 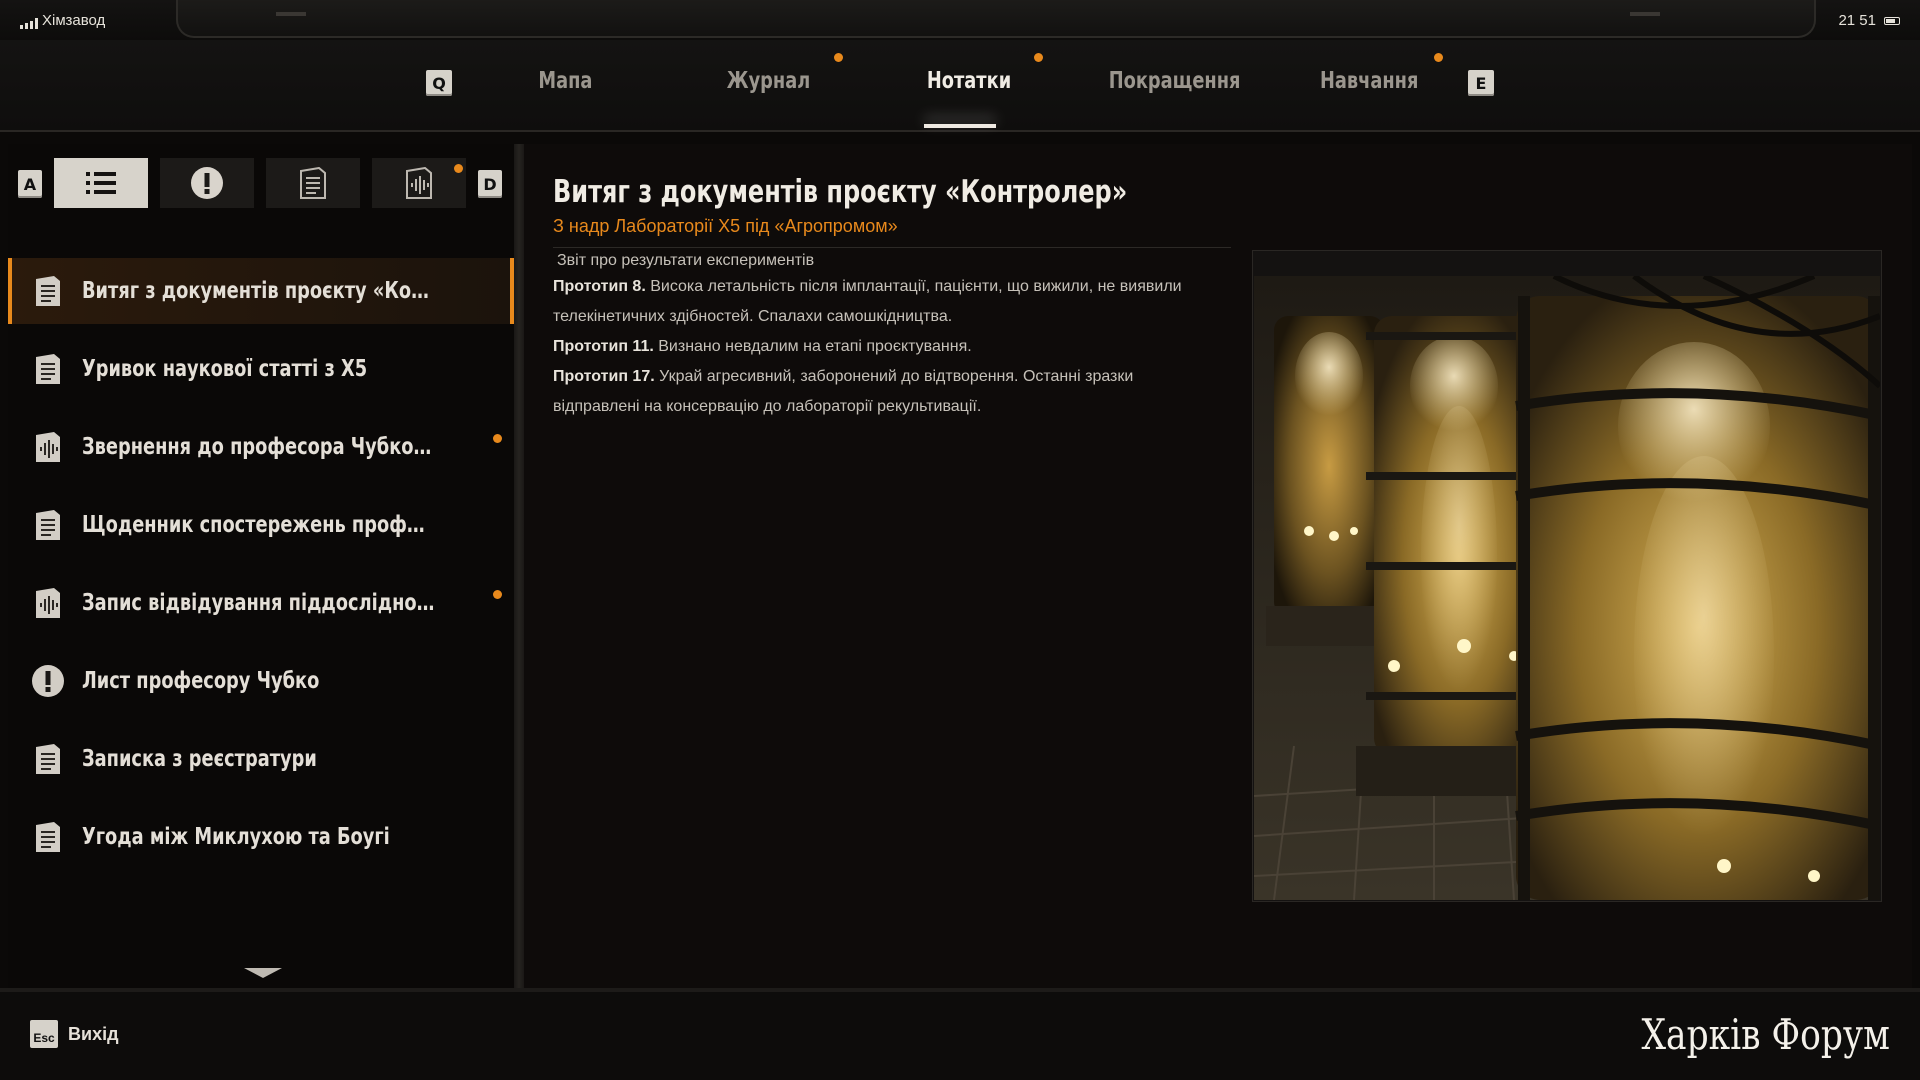 I want to click on filter-all-button, so click(x=101, y=183).